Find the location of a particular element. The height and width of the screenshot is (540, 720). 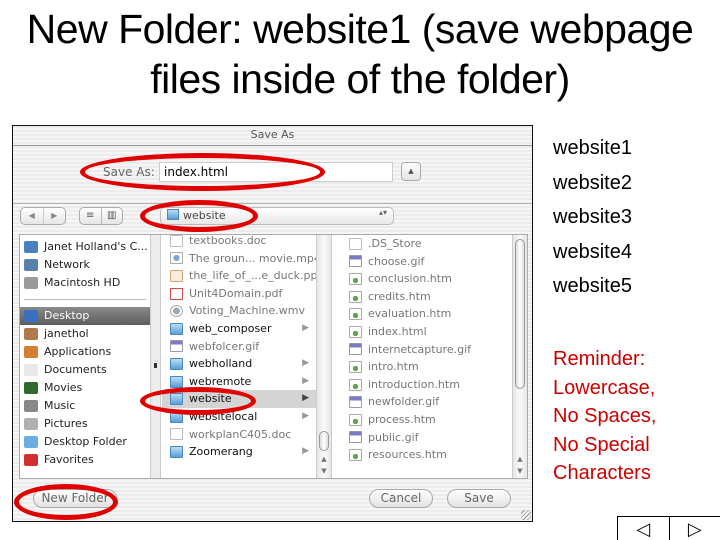

column-website-scrollbar: ▲ ▼ is located at coordinates (519, 356).